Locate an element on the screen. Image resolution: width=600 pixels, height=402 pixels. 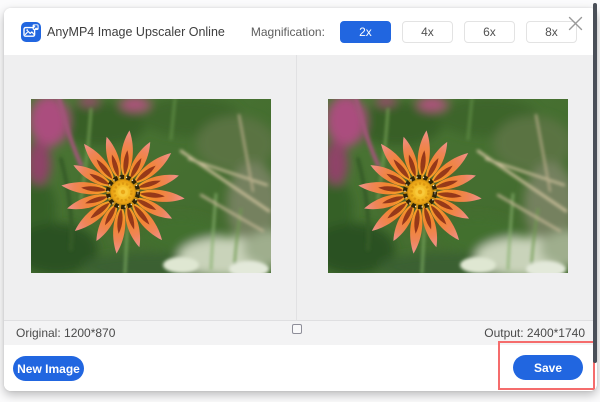
panel-divider is located at coordinates (296, 187).